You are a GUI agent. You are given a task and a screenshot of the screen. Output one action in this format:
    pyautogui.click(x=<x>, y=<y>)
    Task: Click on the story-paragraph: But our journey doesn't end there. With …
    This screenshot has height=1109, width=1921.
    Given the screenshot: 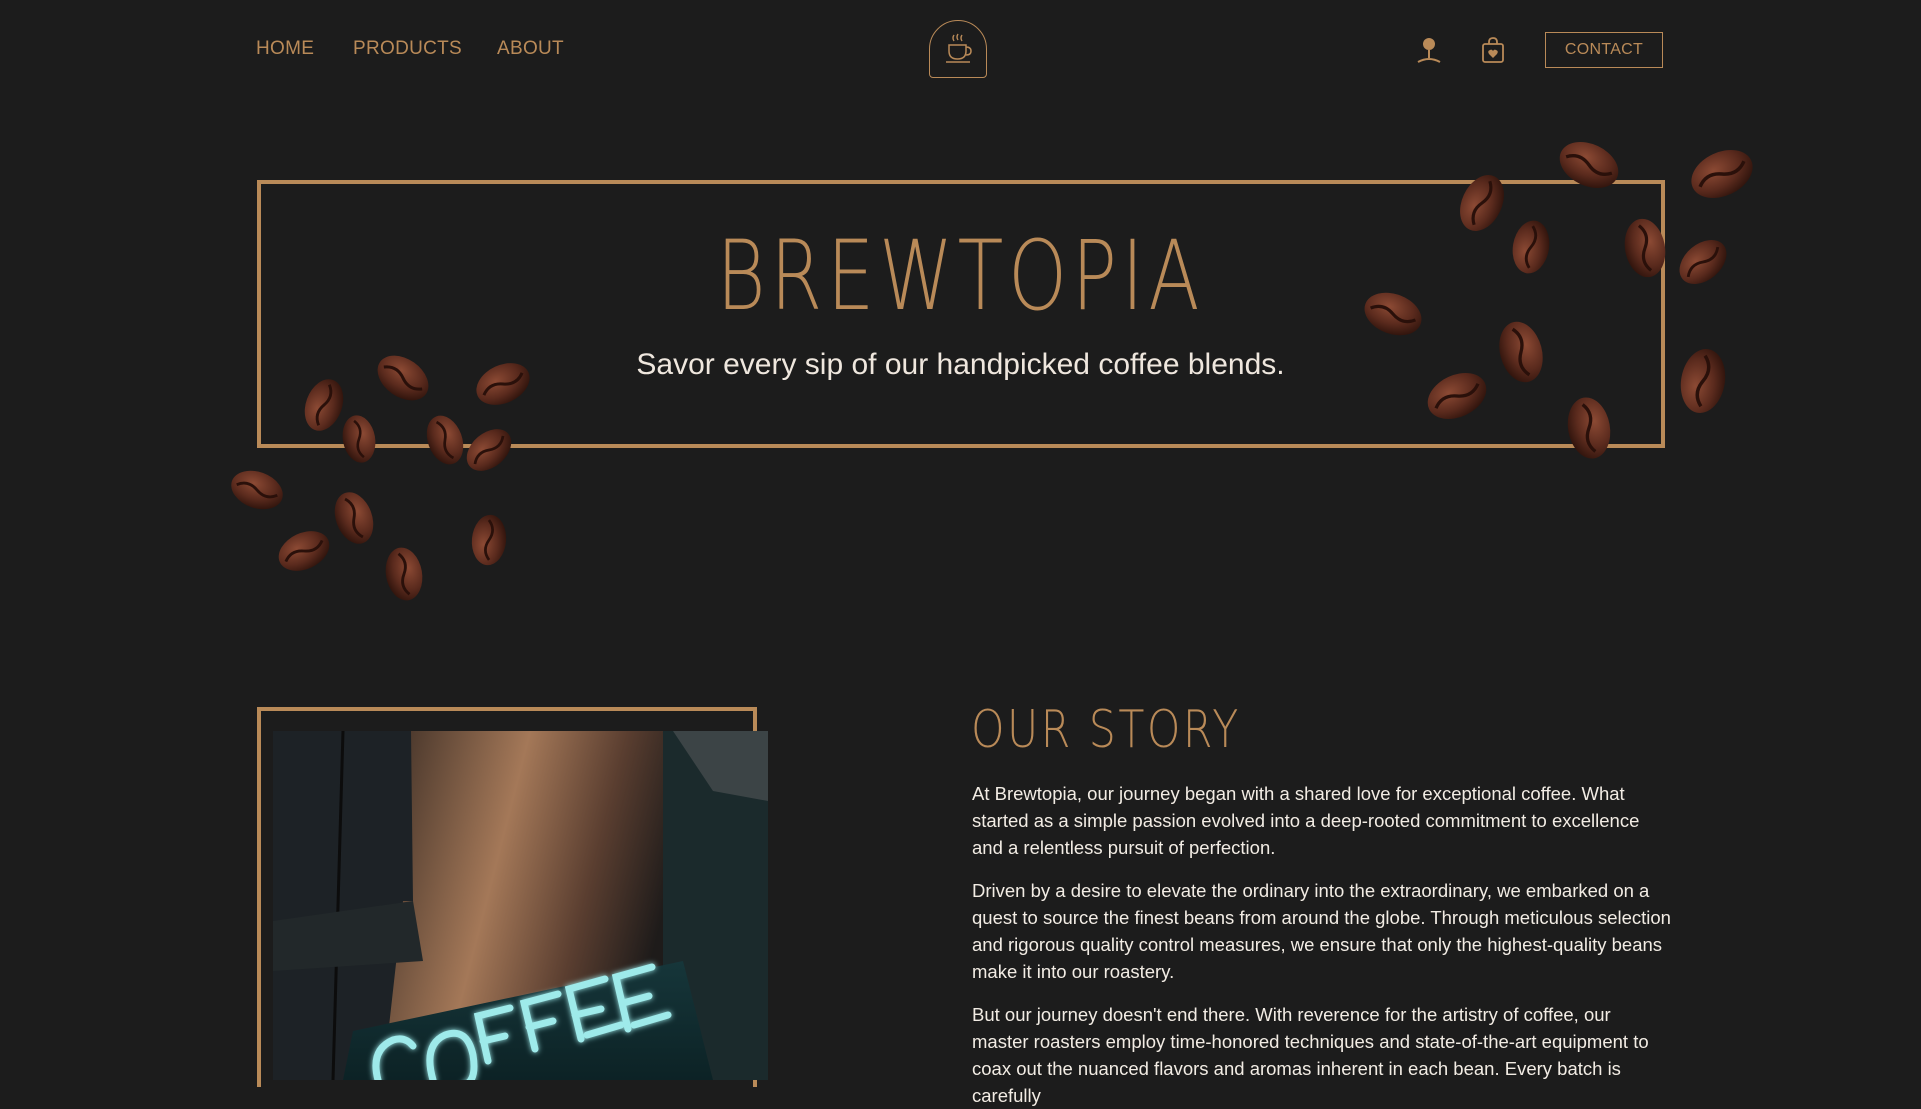 What is the action you would take?
    pyautogui.click(x=1310, y=1055)
    